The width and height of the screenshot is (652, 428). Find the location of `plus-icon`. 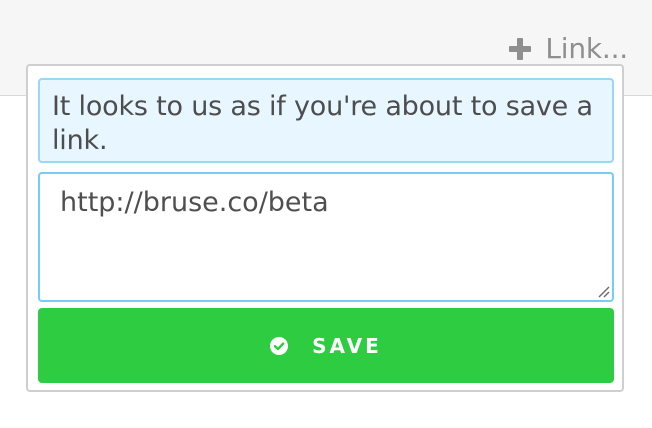

plus-icon is located at coordinates (520, 49).